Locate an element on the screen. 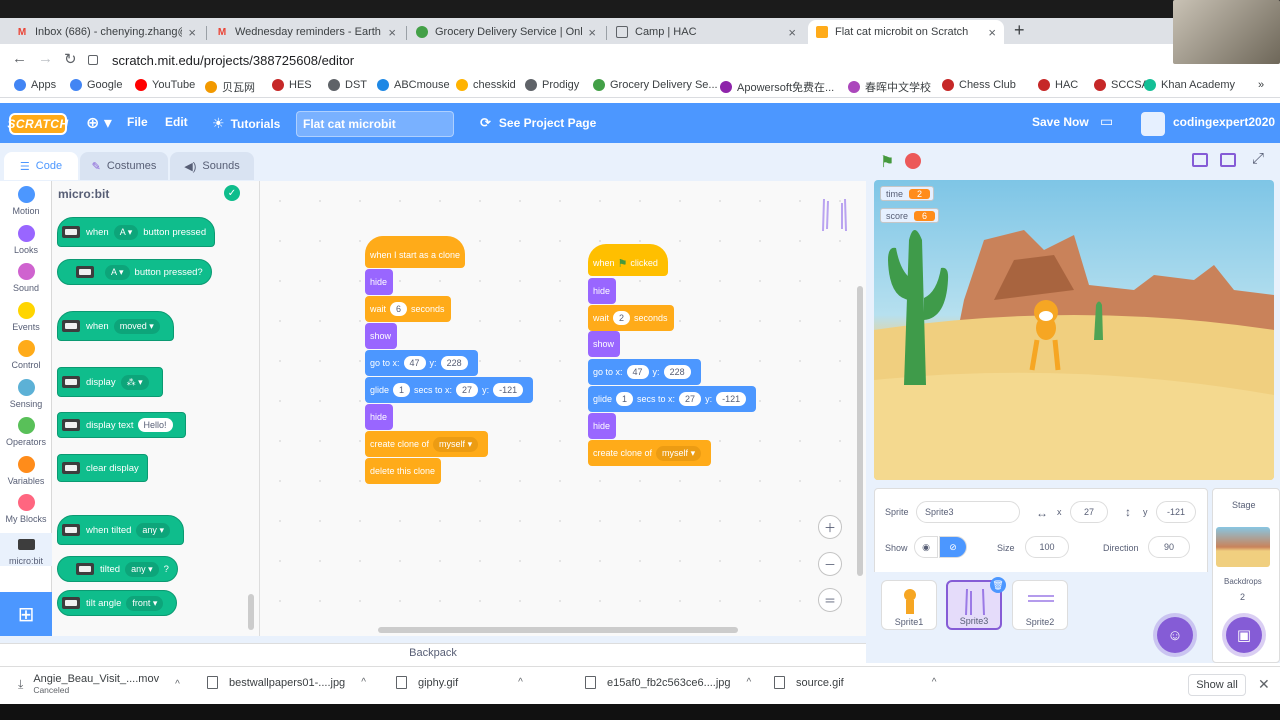 The image size is (1280, 720). wait-seconds-input: 2 is located at coordinates (622, 318).